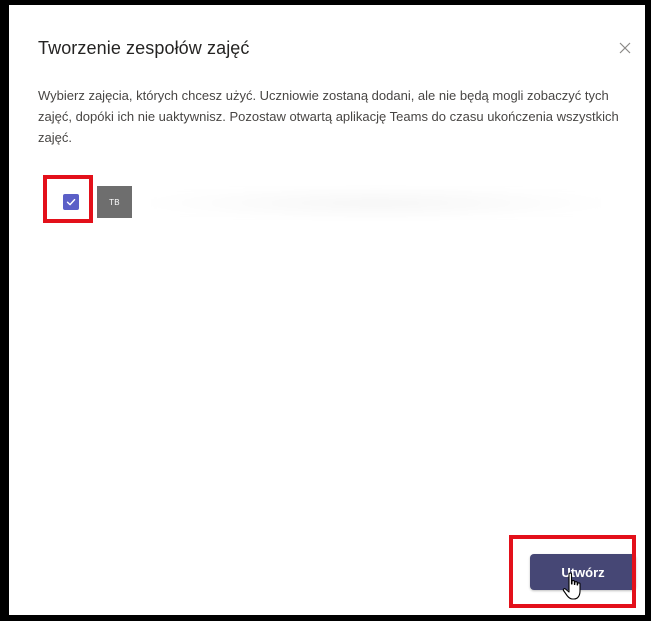 The width and height of the screenshot is (651, 621). I want to click on hand-pointer-icon, so click(571, 586).